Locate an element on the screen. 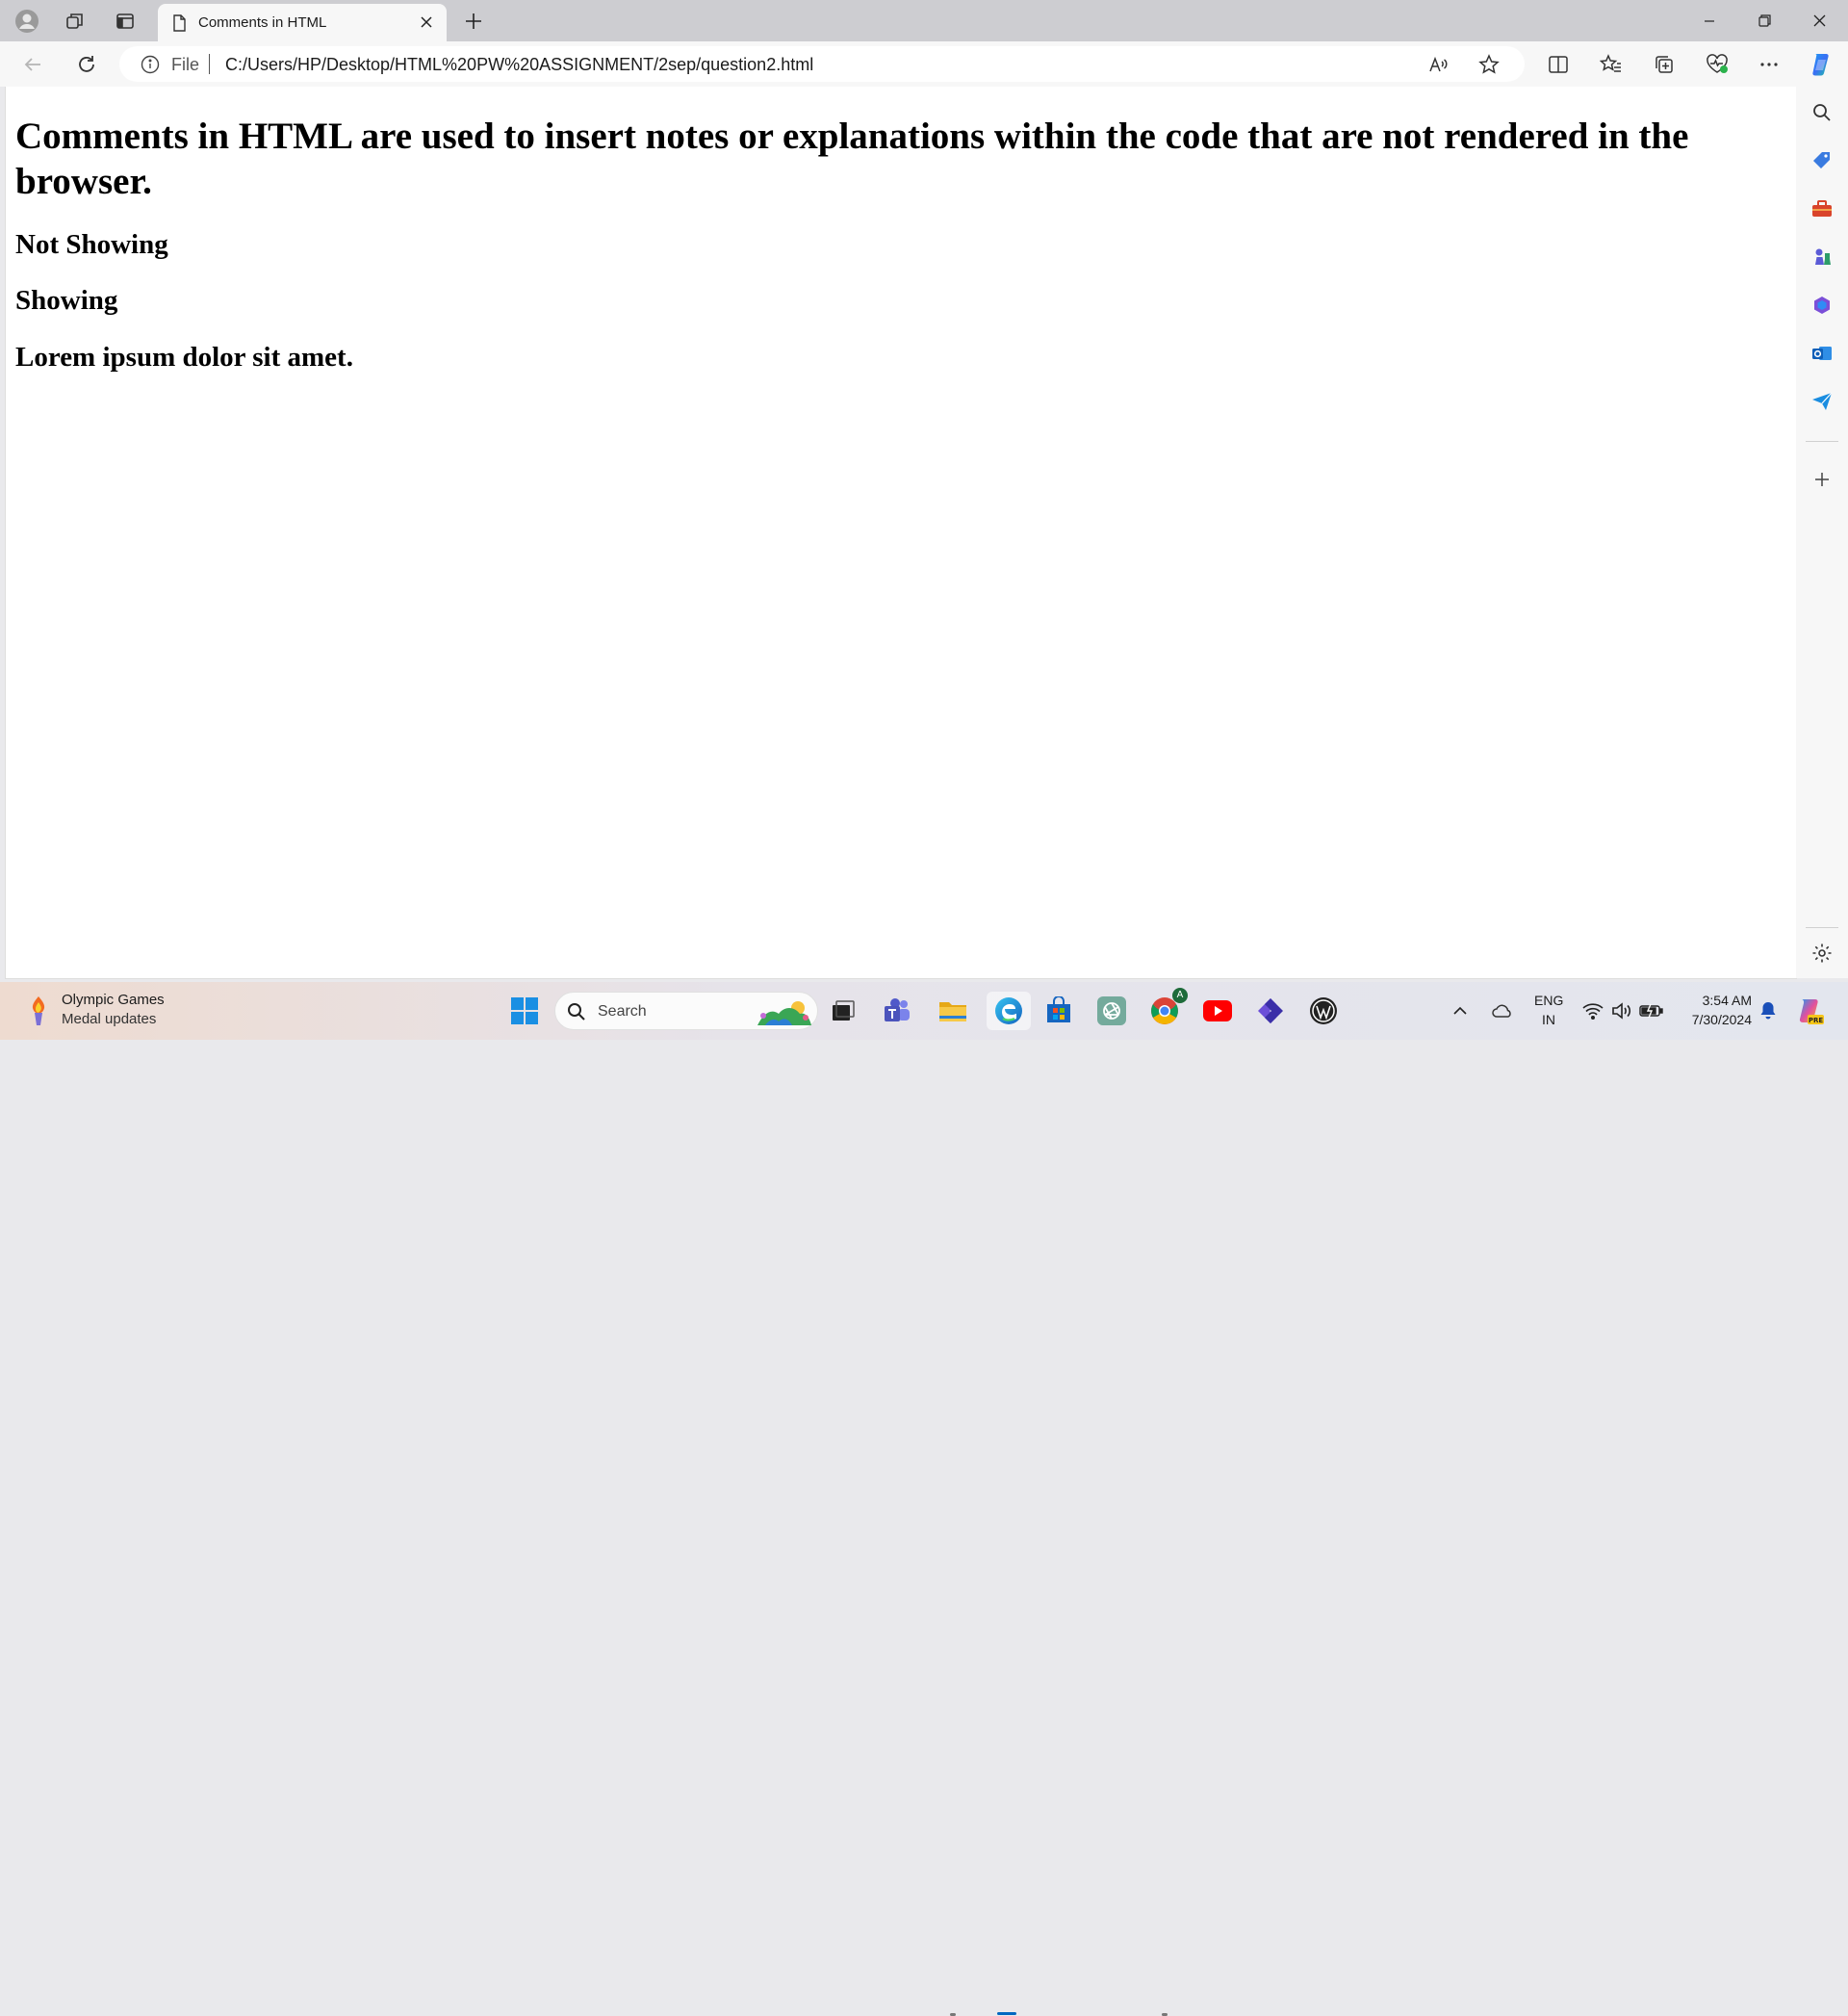  dev-app-button is located at coordinates (1270, 1011).